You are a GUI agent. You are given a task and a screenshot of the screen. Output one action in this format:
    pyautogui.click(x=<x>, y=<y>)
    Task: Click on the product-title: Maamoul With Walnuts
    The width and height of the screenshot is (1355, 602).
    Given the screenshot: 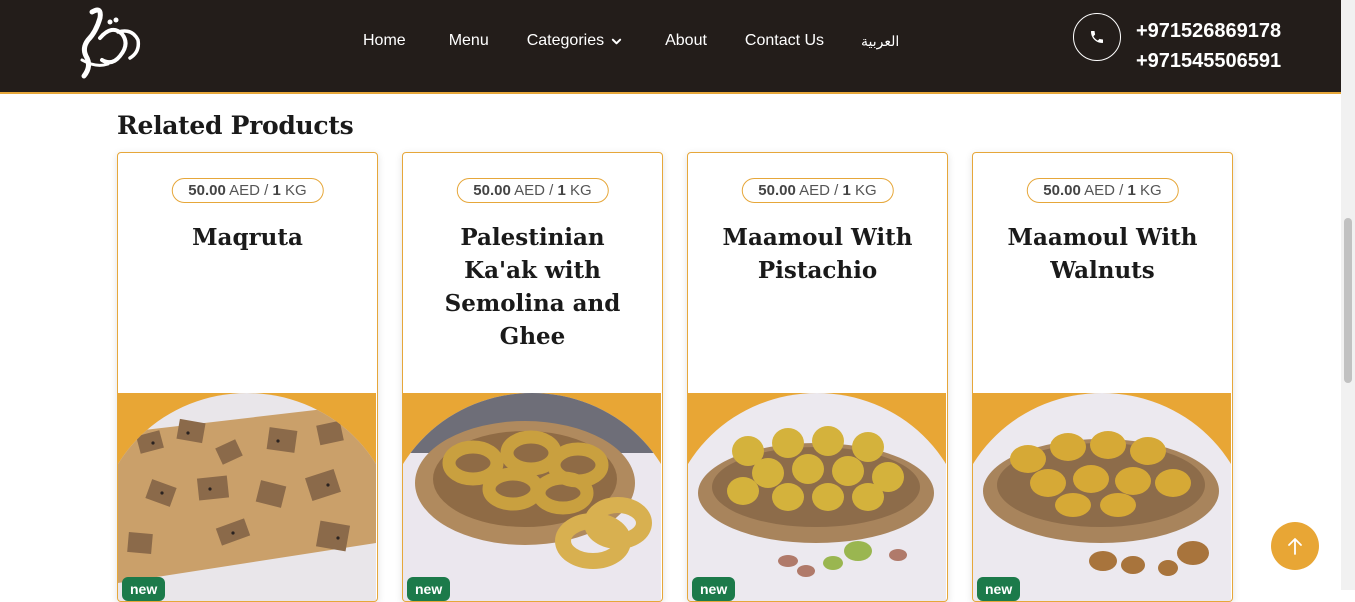 What is the action you would take?
    pyautogui.click(x=1102, y=254)
    